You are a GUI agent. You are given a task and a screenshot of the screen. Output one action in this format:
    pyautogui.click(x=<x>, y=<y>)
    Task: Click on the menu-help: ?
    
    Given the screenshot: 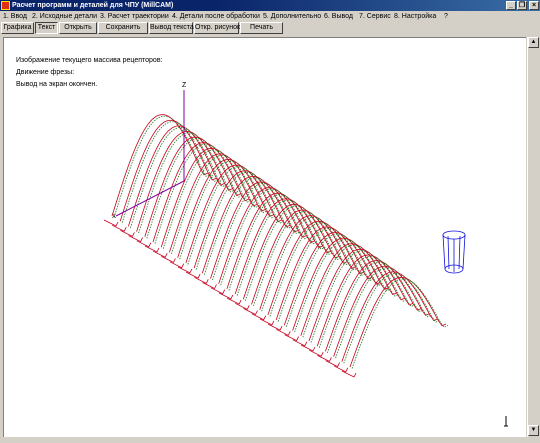 What is the action you would take?
    pyautogui.click(x=446, y=16)
    